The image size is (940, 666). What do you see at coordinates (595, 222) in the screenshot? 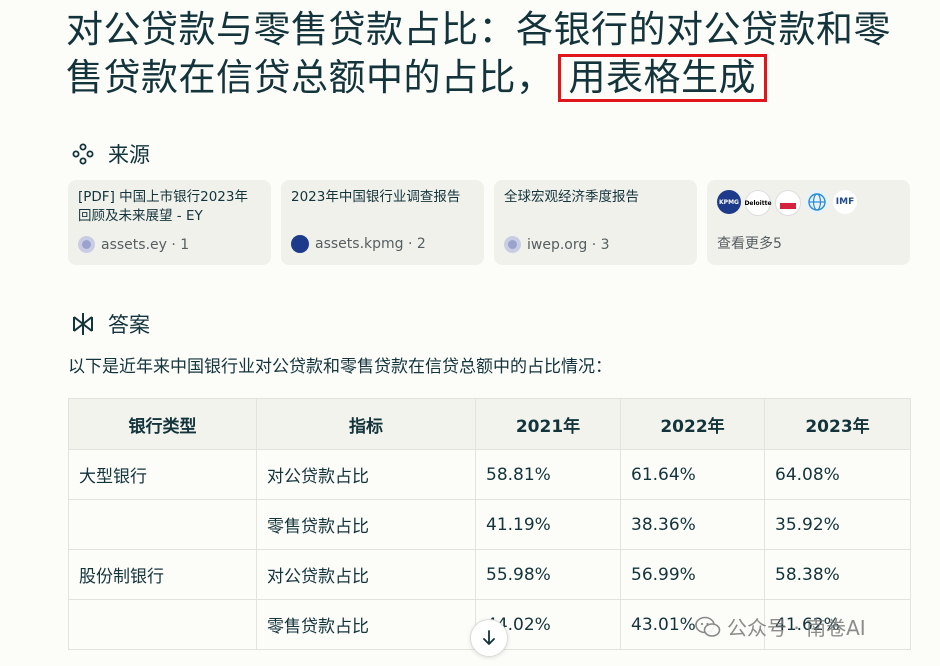
I see `source-card-3: 全球宏观经济季度报告 iwep.org · 3` at bounding box center [595, 222].